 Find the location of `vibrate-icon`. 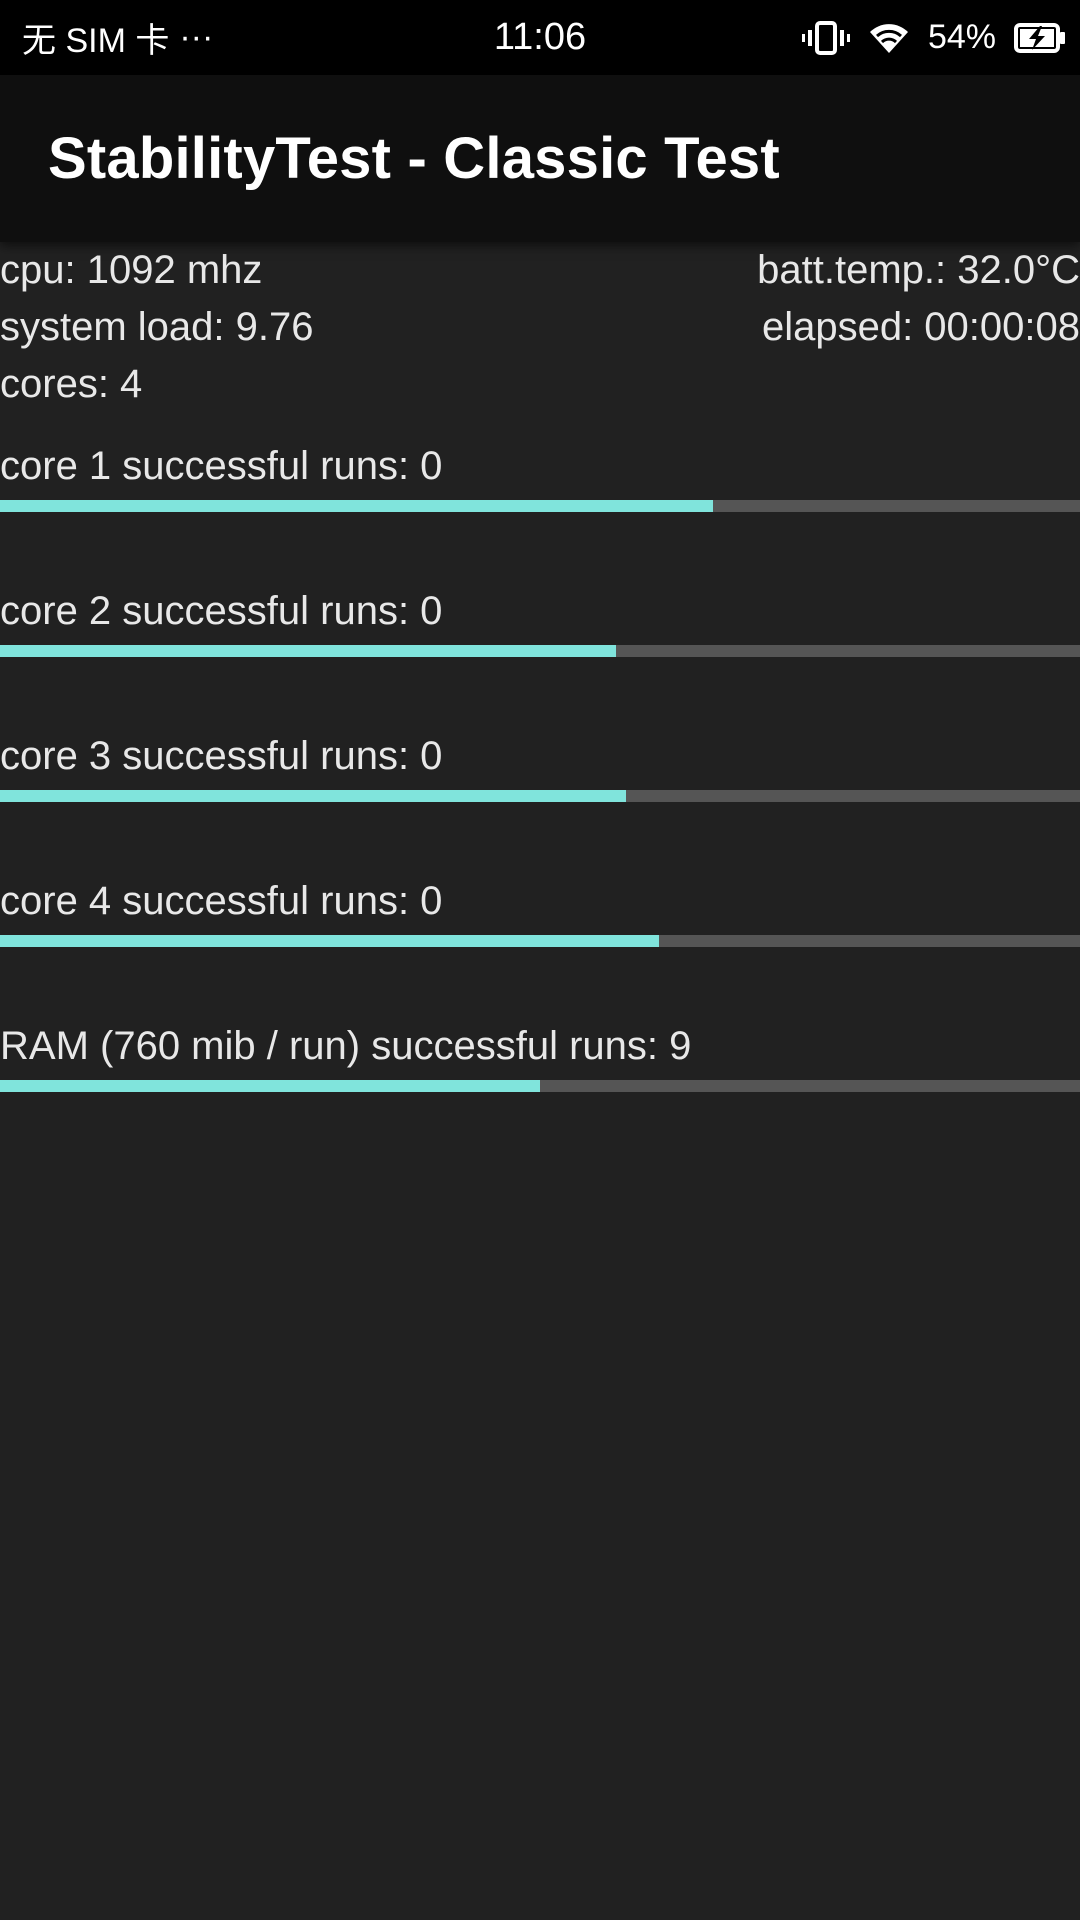

vibrate-icon is located at coordinates (825, 37).